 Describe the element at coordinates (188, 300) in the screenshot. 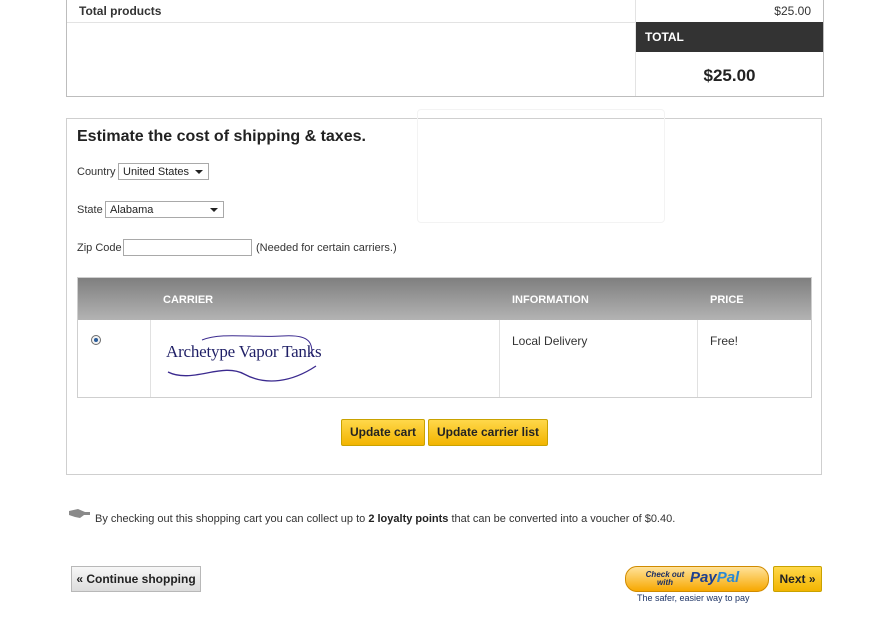

I see `header-carrier: CARRIER` at that location.